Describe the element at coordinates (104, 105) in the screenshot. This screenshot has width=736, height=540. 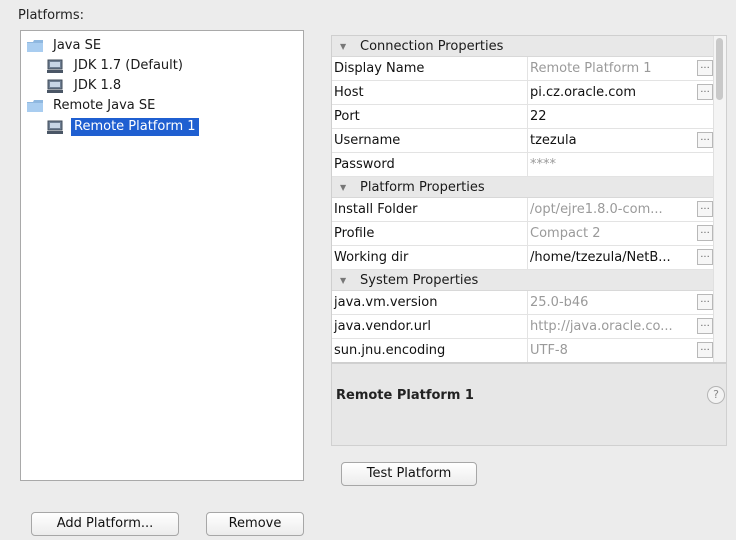
I see `tree-node-label: Remote Java SE` at that location.